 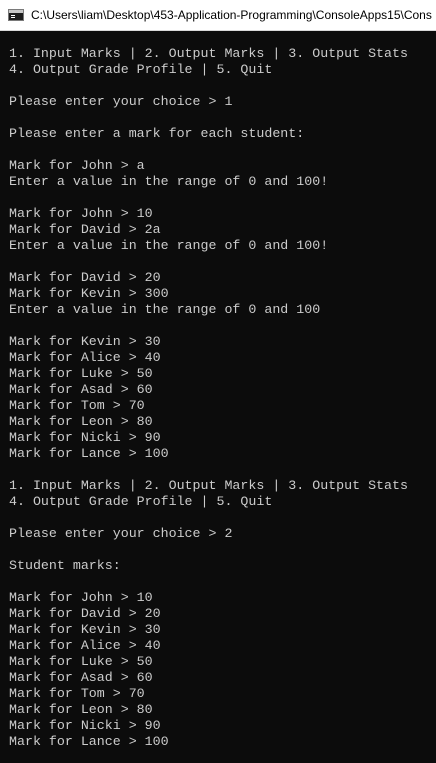 I want to click on console-app-icon, so click(x=16, y=15).